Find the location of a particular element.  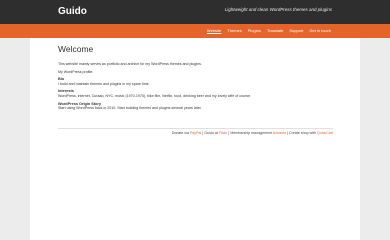

footer-shop-text: | Create shop with is located at coordinates (302, 133).